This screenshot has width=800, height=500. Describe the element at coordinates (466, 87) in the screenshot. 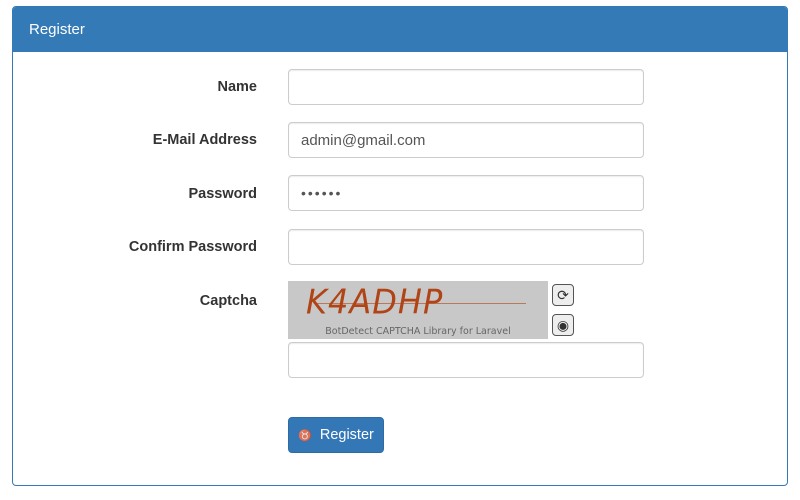

I see `name-input` at that location.